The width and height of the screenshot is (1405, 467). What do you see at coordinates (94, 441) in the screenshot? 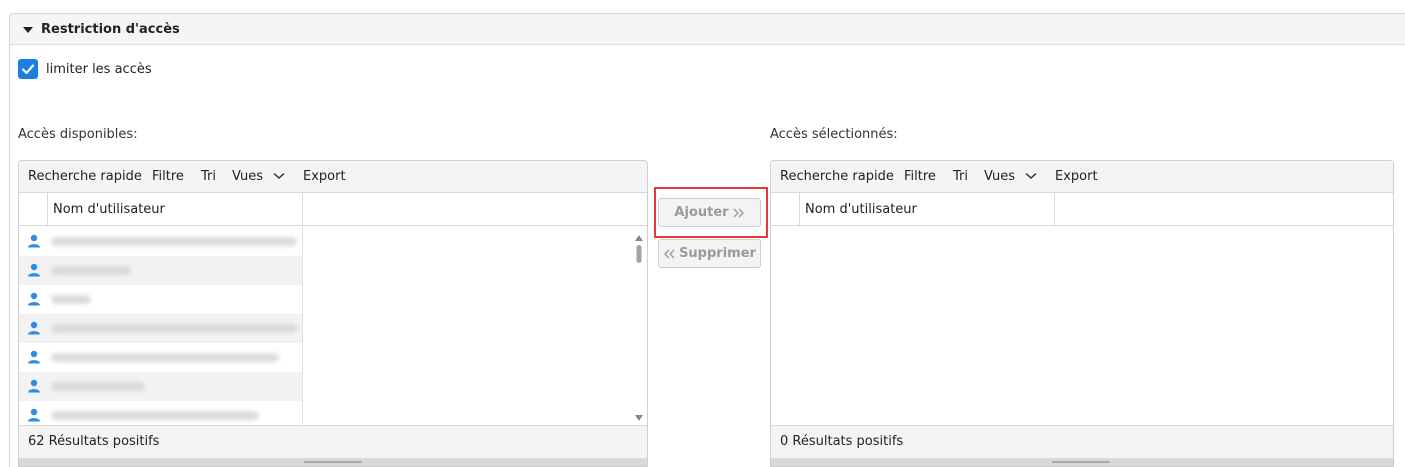
I see `result-count: 62 Résultats positifs` at bounding box center [94, 441].